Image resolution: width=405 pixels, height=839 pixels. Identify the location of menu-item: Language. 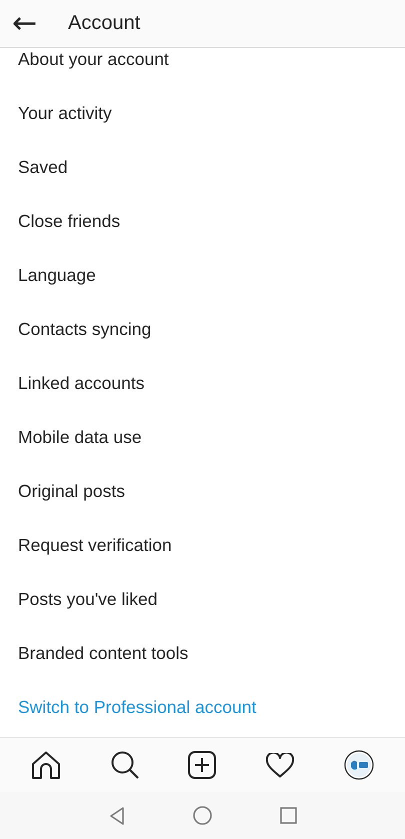
(202, 275).